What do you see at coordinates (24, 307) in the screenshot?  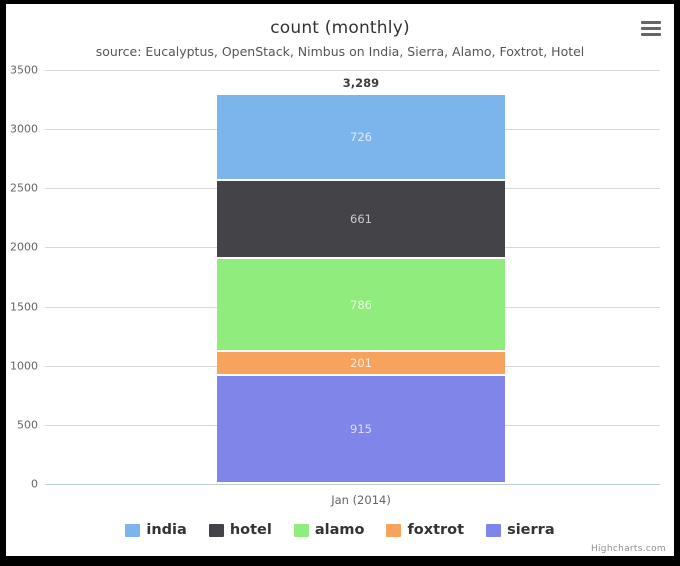 I see `y-tick-1500: 1500` at bounding box center [24, 307].